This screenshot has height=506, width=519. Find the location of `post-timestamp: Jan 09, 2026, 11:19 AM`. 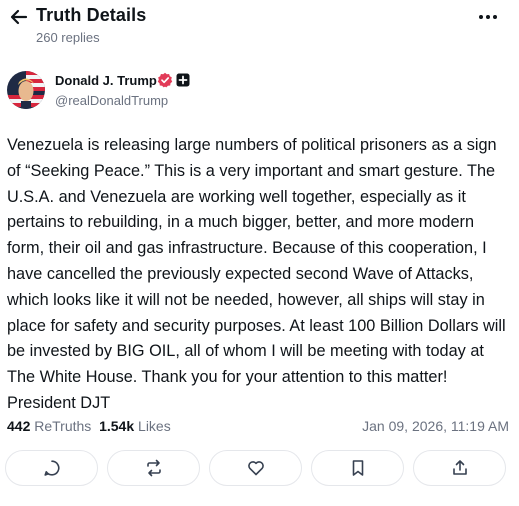

post-timestamp: Jan 09, 2026, 11:19 AM is located at coordinates (435, 426).